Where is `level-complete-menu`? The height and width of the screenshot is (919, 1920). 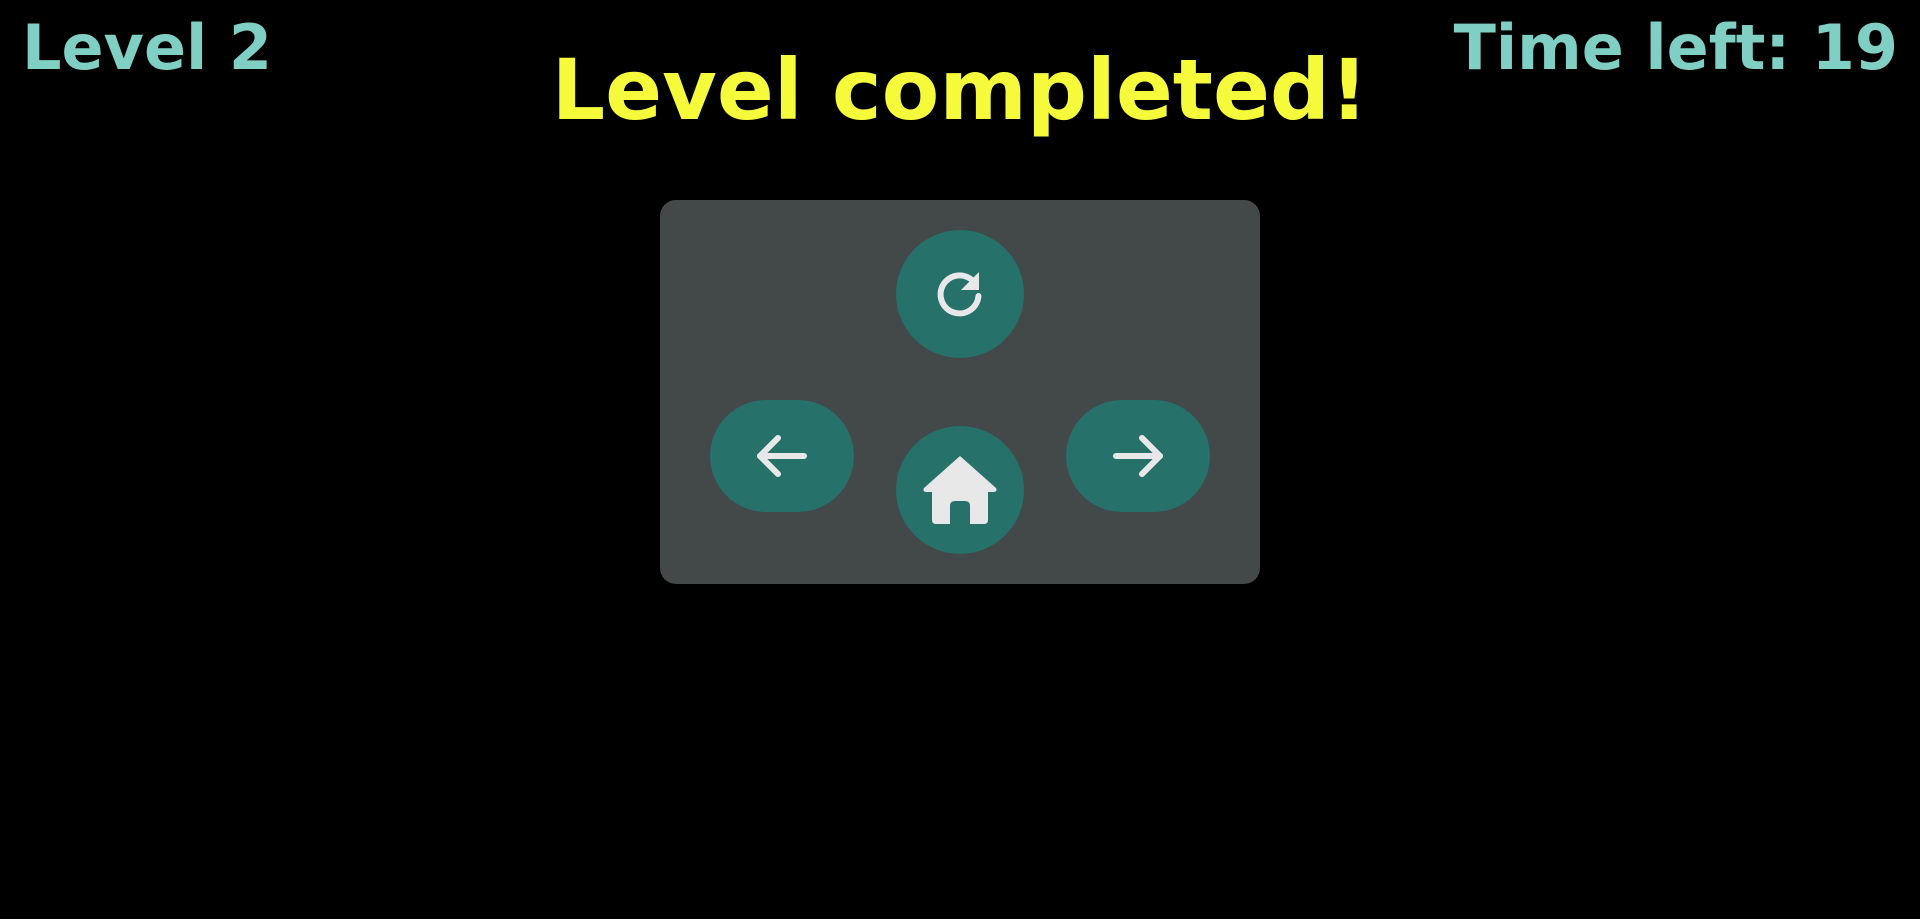
level-complete-menu is located at coordinates (960, 392).